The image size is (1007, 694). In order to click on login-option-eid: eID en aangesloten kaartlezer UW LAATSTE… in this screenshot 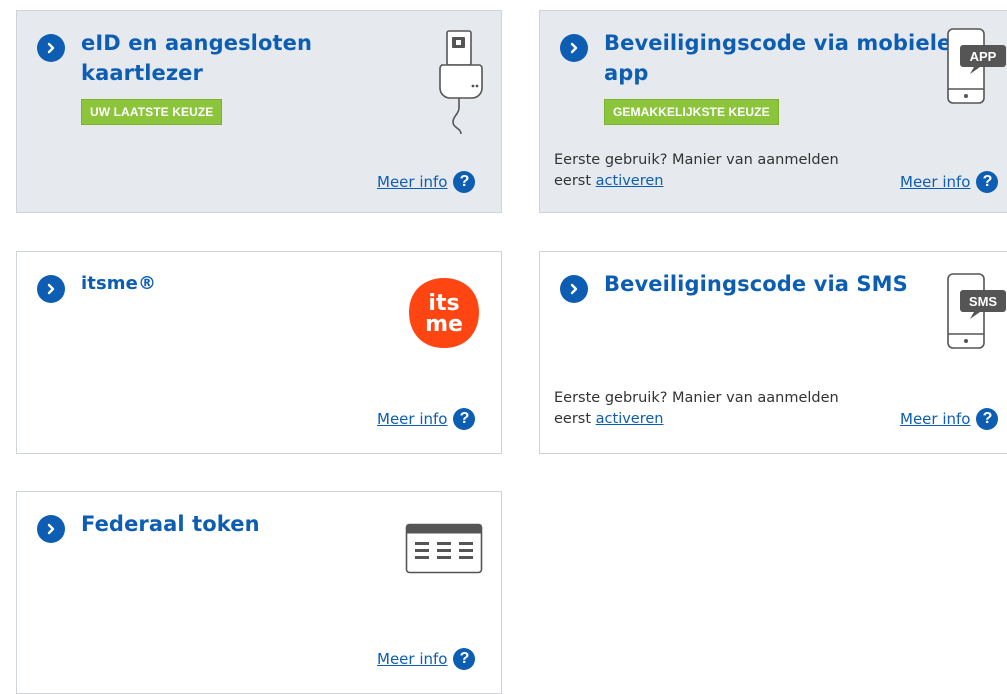, I will do `click(259, 111)`.